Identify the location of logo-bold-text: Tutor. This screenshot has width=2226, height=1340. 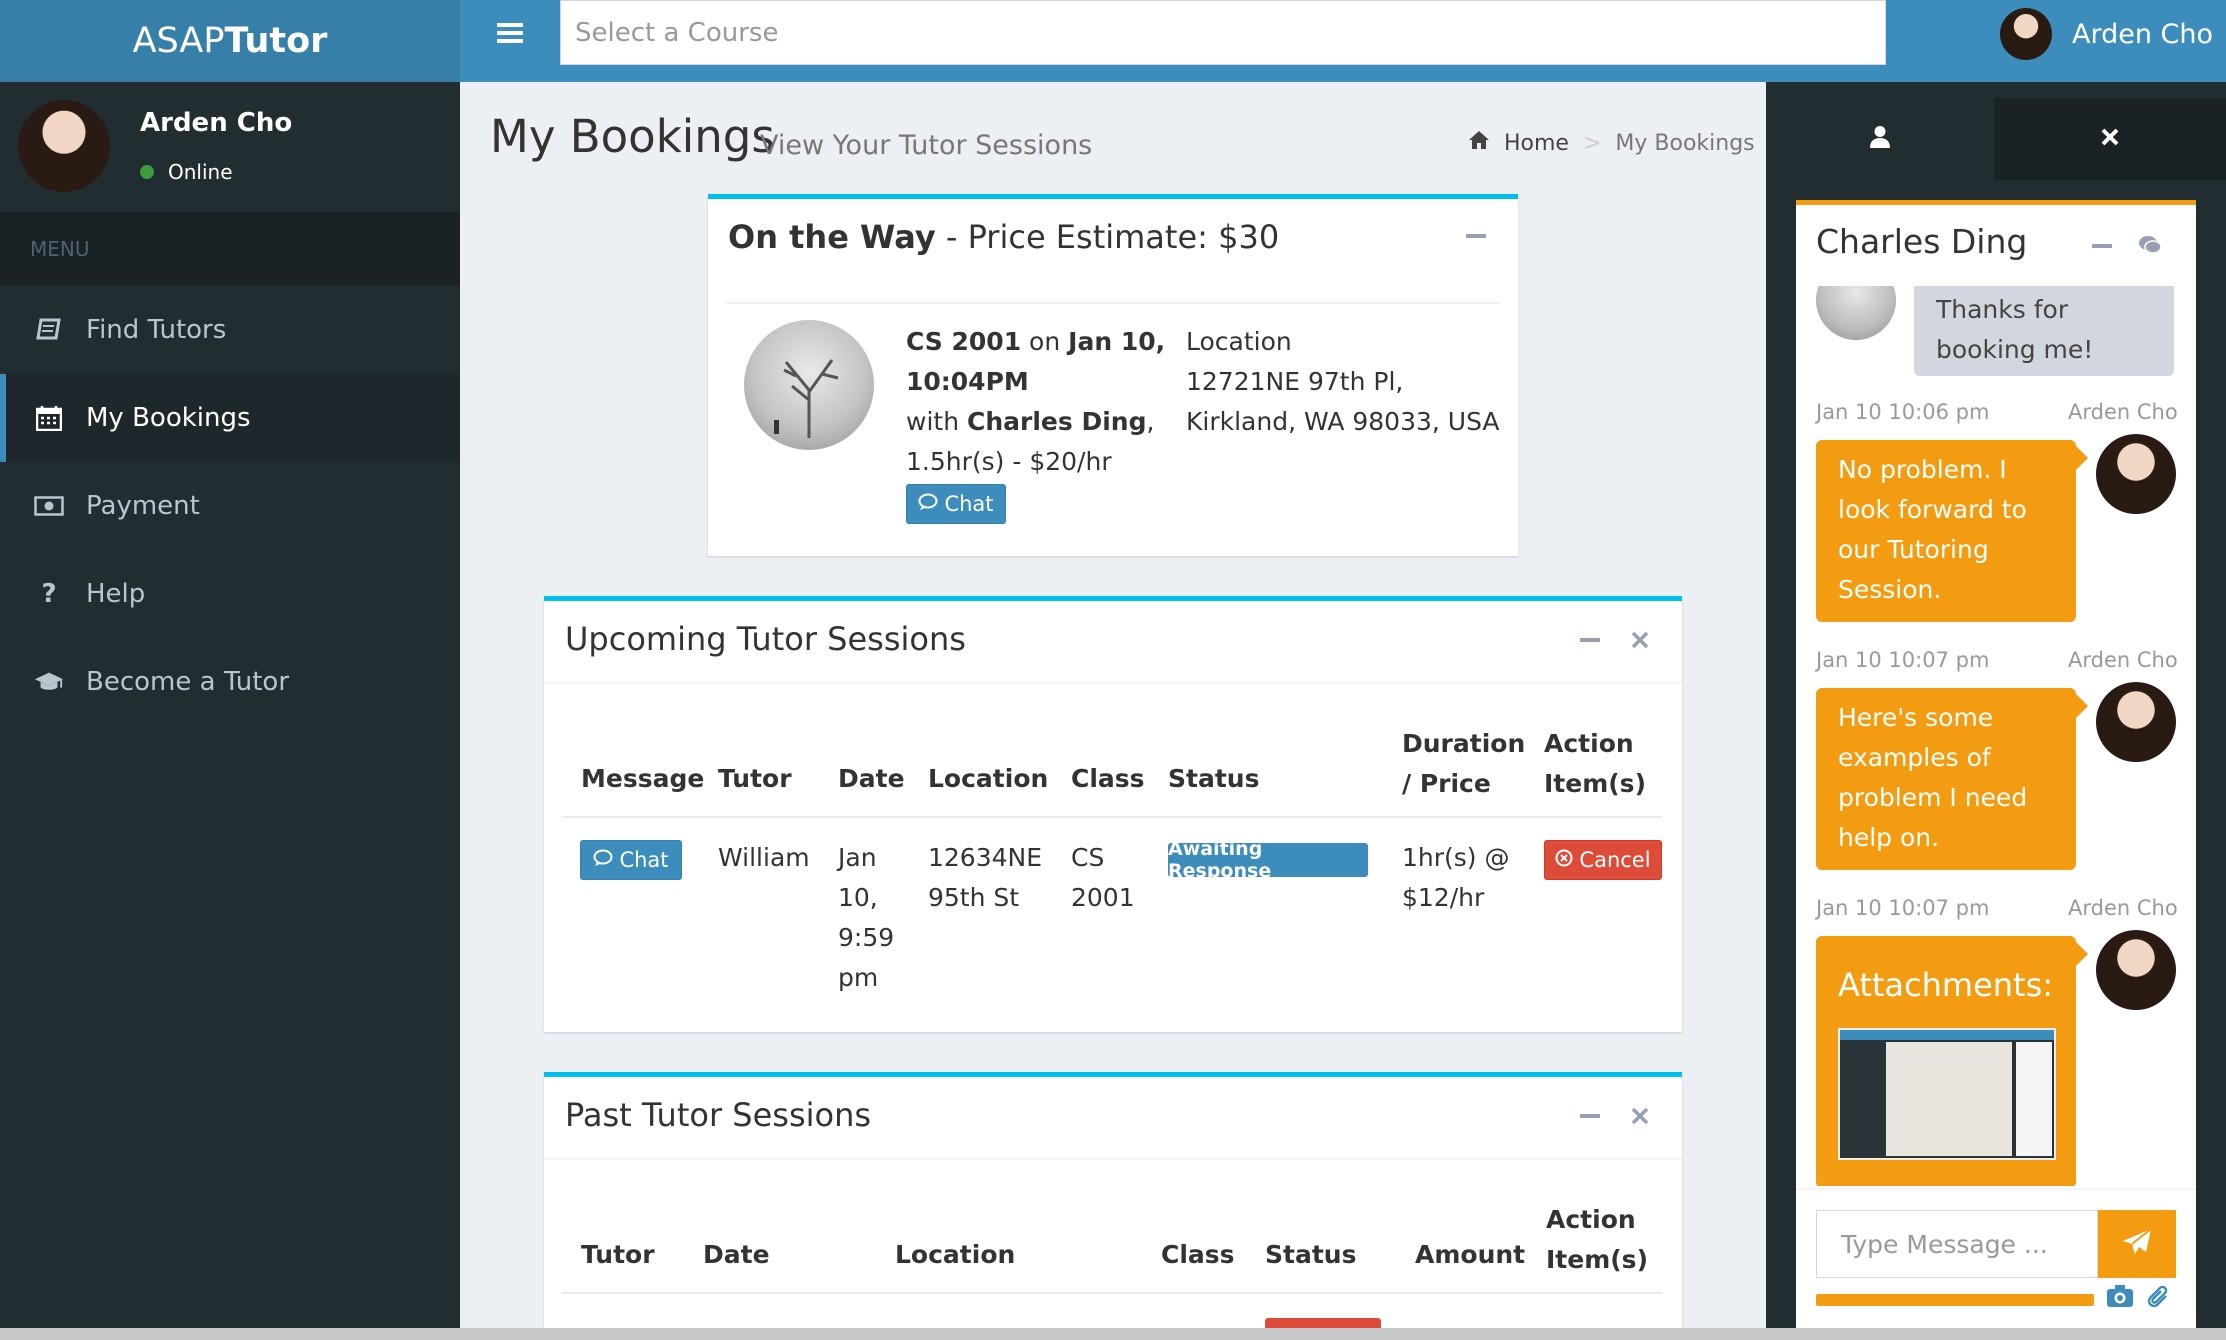
(276, 41).